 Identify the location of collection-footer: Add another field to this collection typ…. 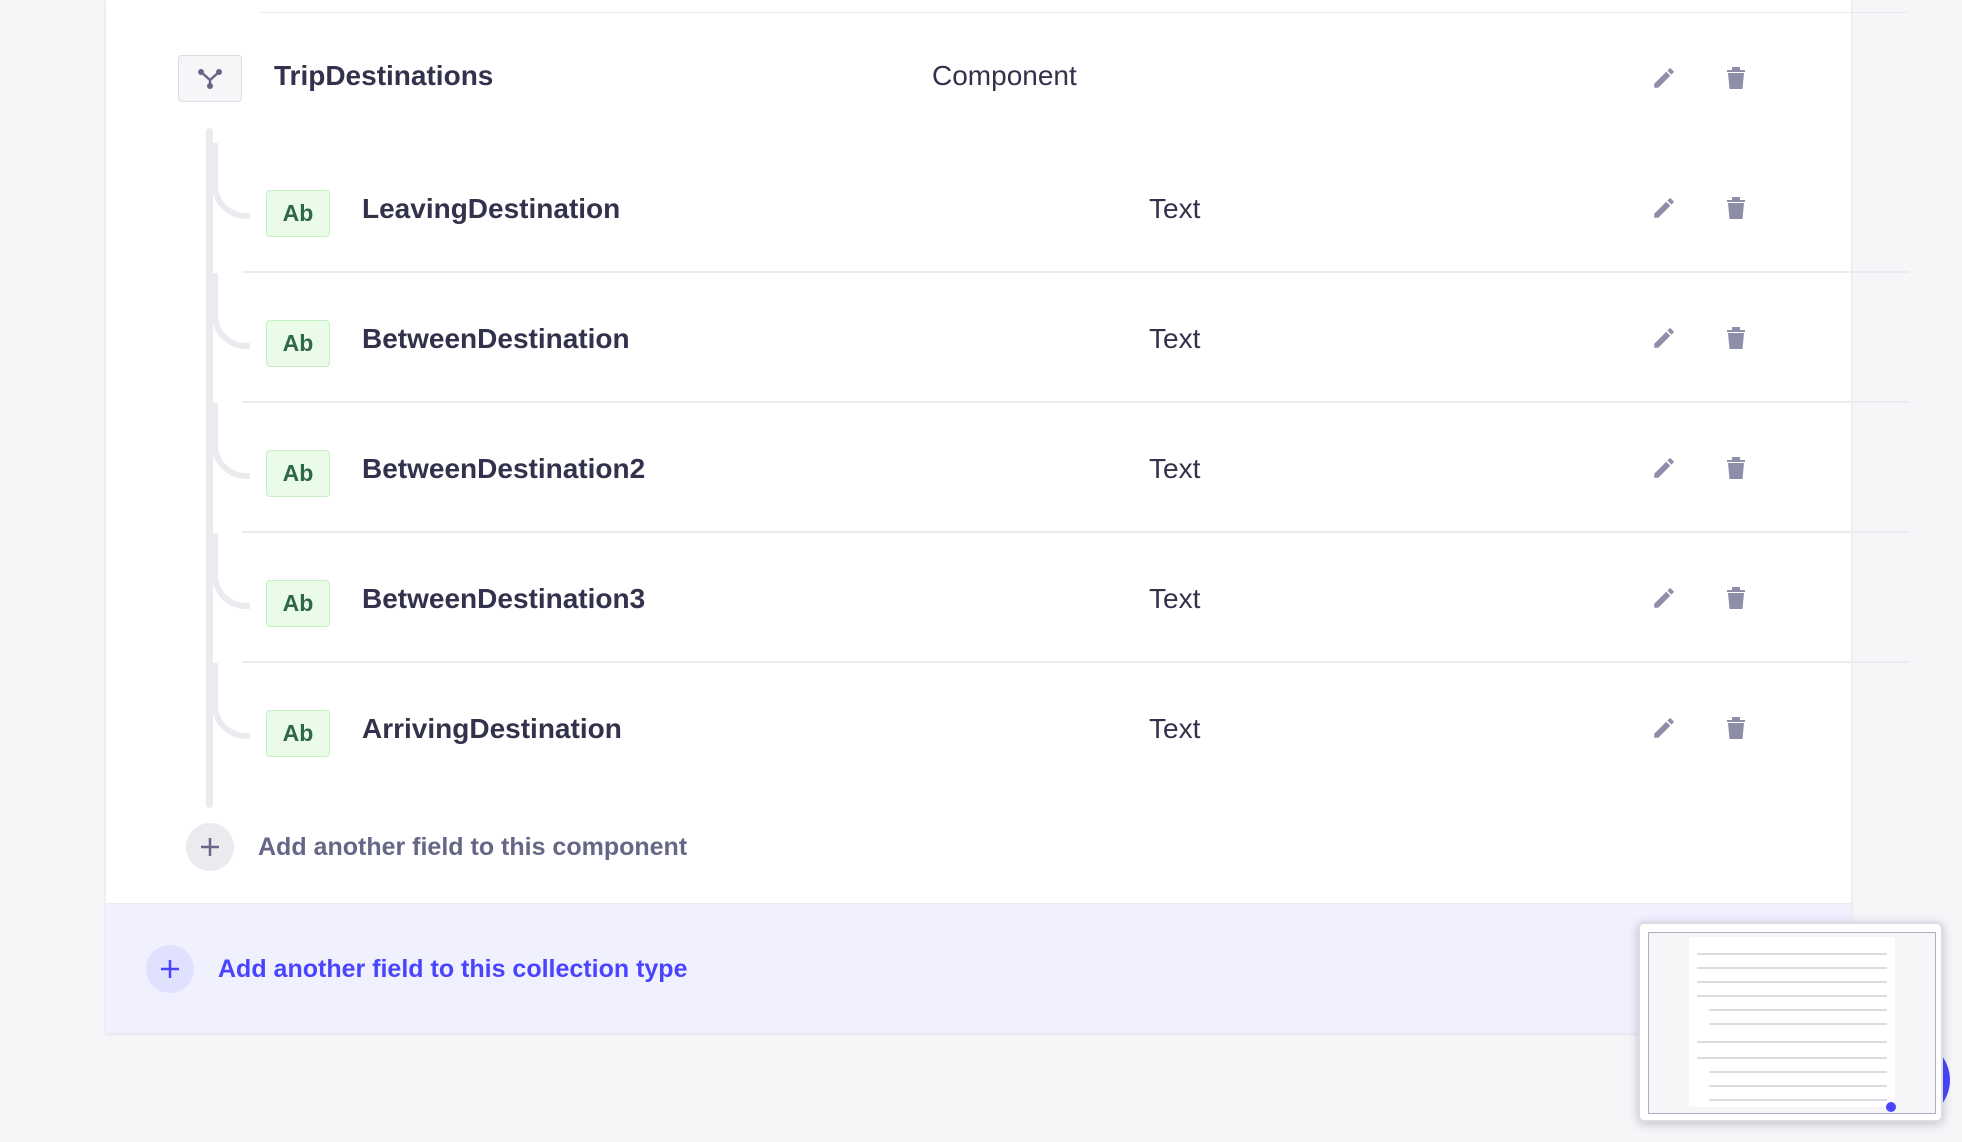
(978, 968).